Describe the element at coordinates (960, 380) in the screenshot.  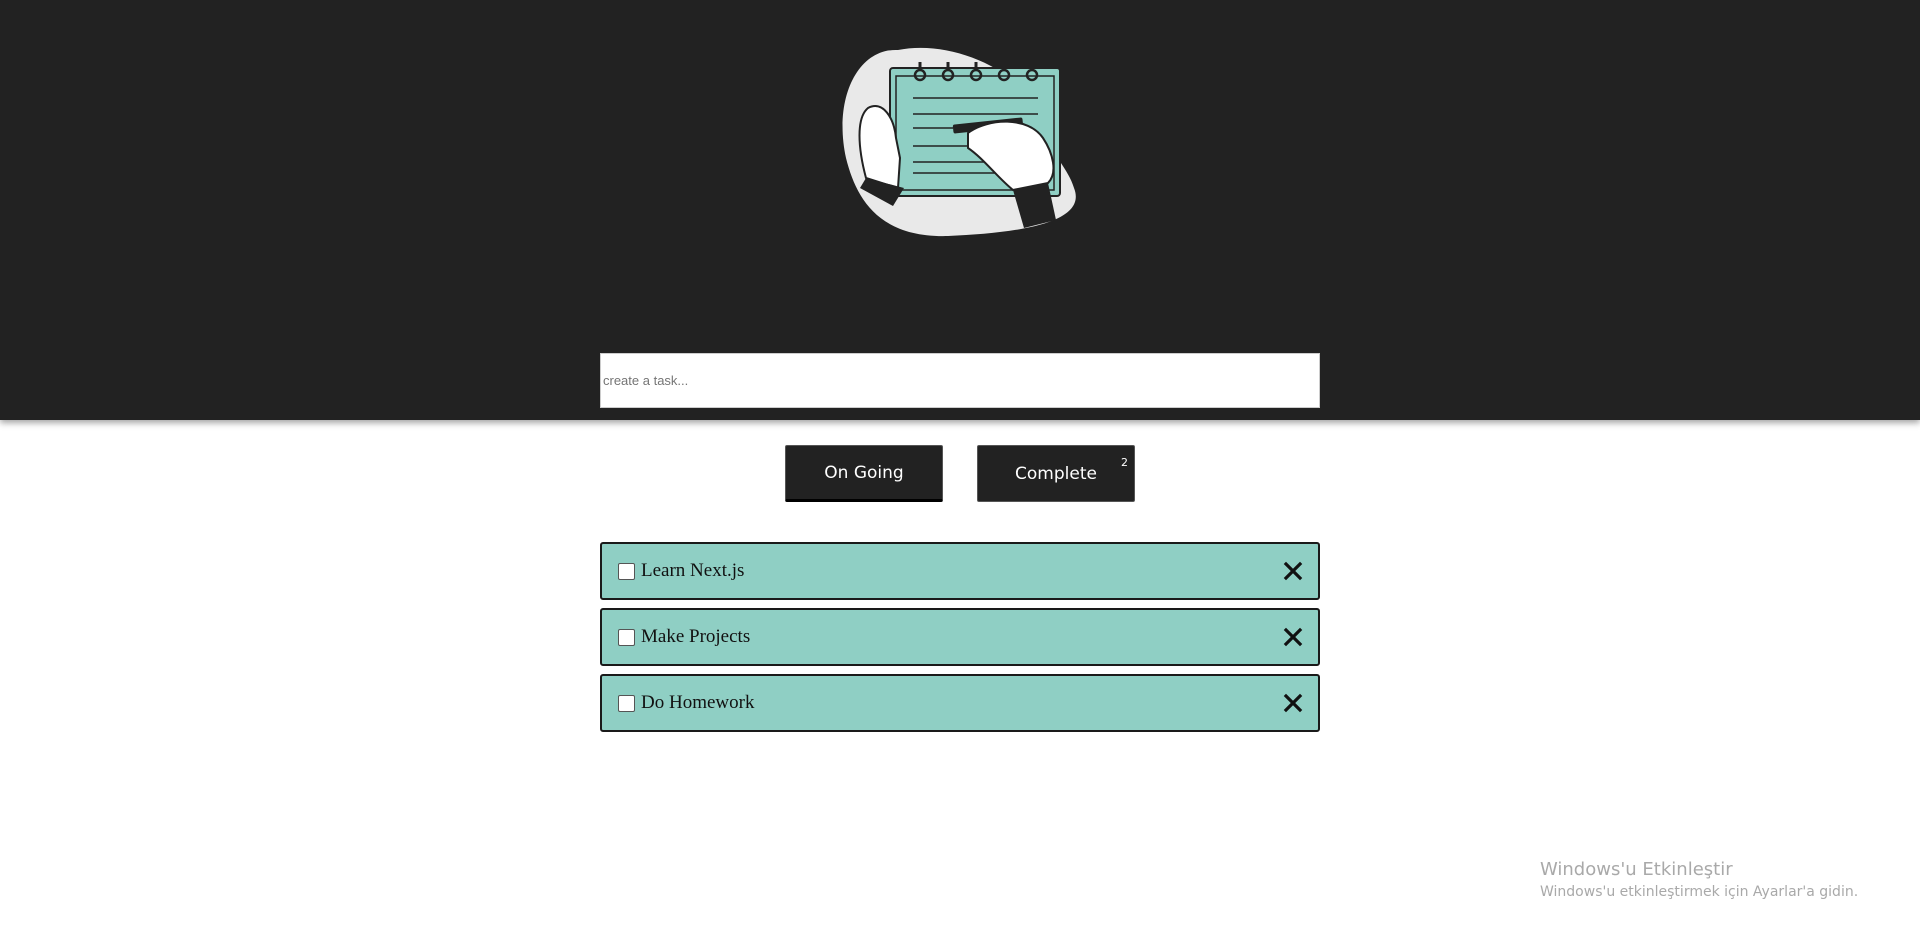
I see `create-task-input` at that location.